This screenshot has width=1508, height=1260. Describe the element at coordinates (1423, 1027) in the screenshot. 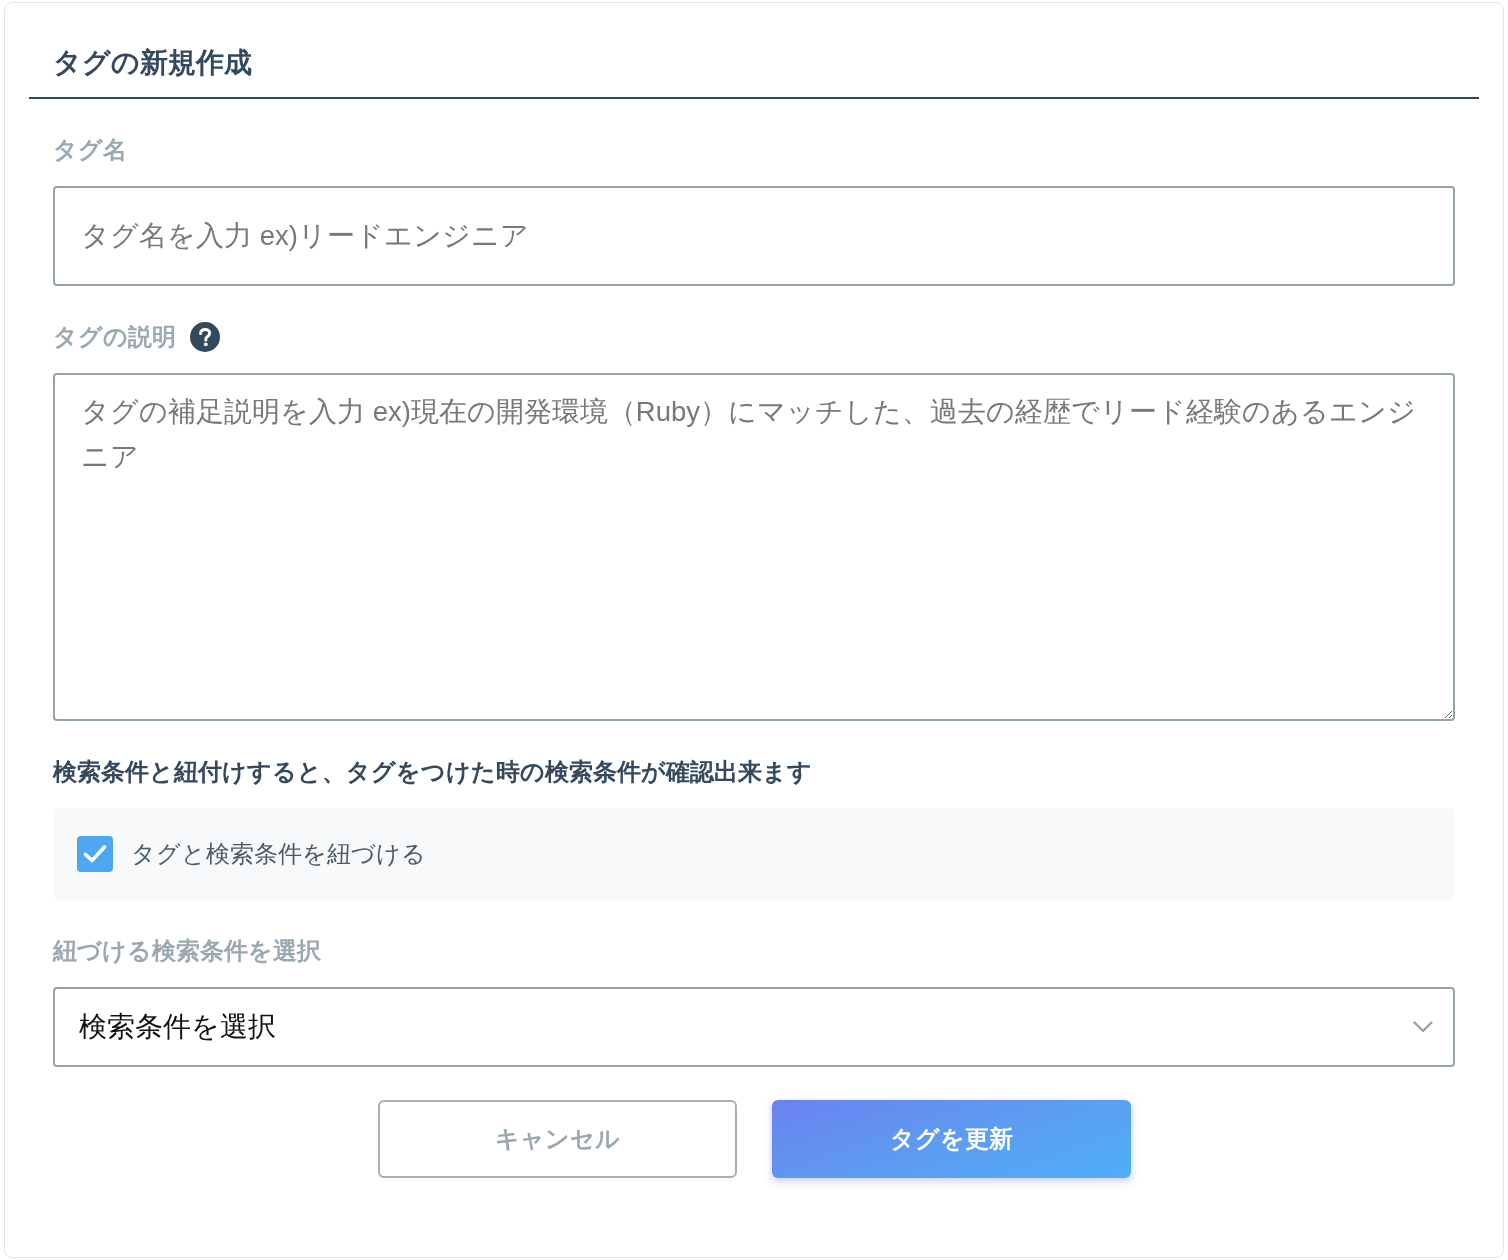

I see `chevron-down-icon` at that location.